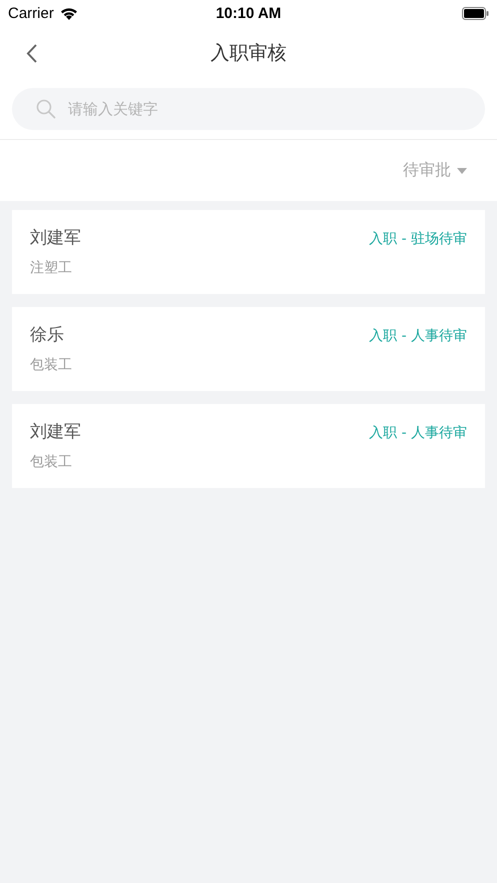  Describe the element at coordinates (31, 13) in the screenshot. I see `carrier-label: Carrier` at that location.